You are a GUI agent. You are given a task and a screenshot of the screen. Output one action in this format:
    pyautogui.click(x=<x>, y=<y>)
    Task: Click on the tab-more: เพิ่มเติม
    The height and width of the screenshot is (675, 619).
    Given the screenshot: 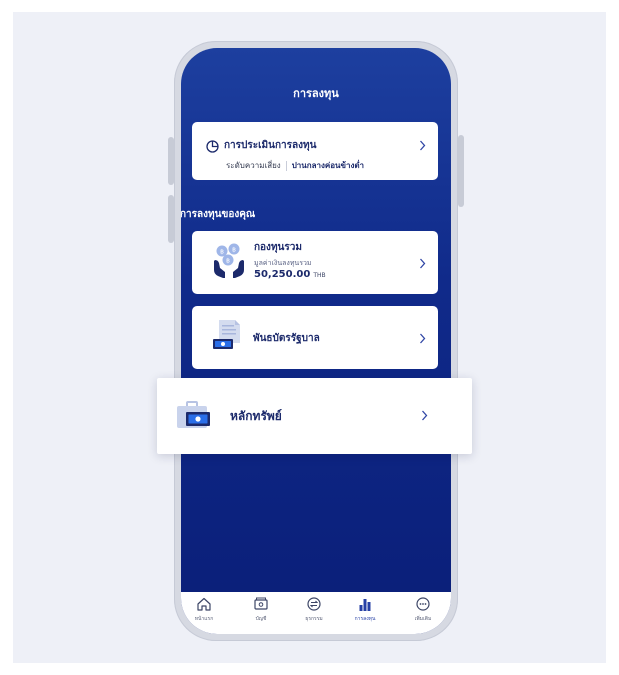 What is the action you would take?
    pyautogui.click(x=423, y=609)
    